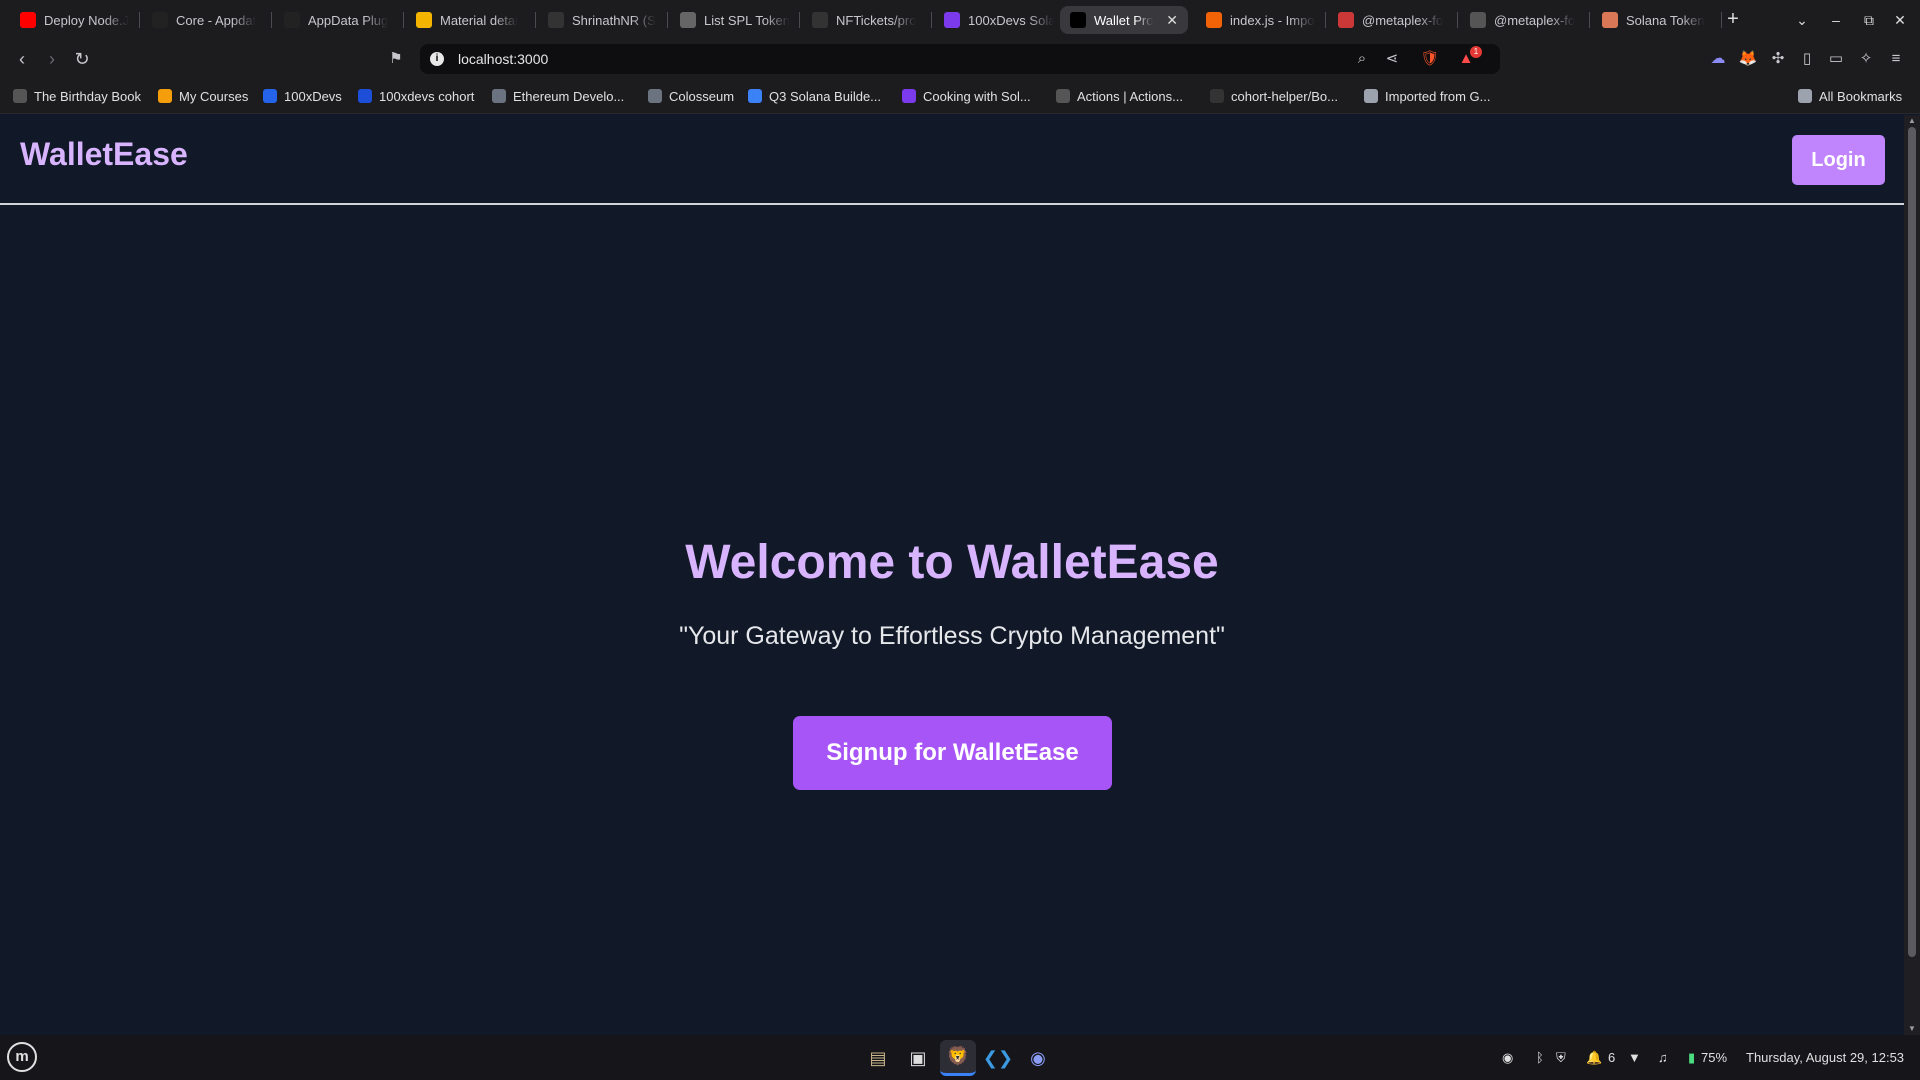 The width and height of the screenshot is (1920, 1080). Describe the element at coordinates (1525, 20) in the screenshot. I see `tab-11: @metaplex-fo` at that location.